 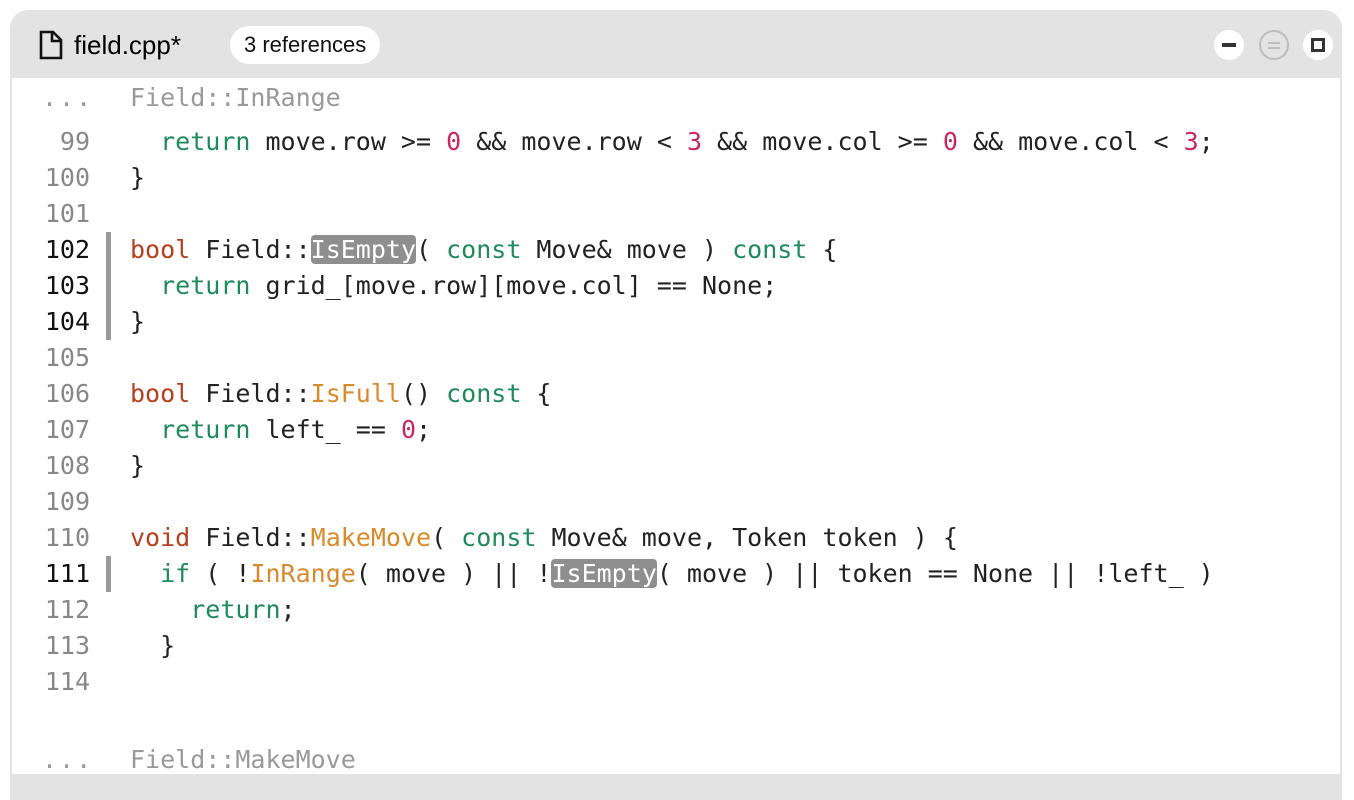 What do you see at coordinates (67, 573) in the screenshot?
I see `line-number: 111` at bounding box center [67, 573].